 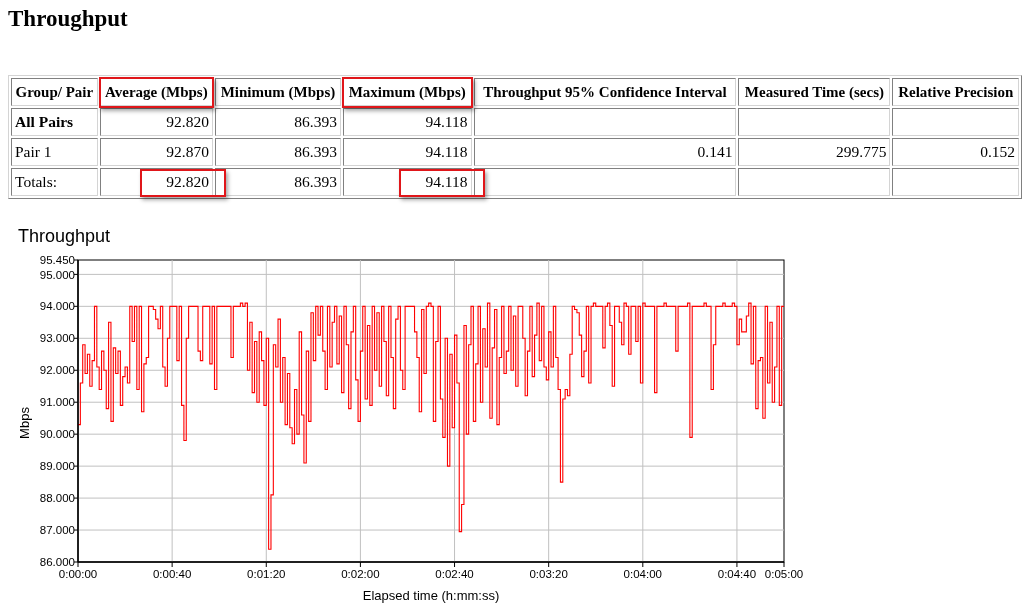 I want to click on x-axis-title: Elapsed time (h:mm:ss), so click(x=431, y=595).